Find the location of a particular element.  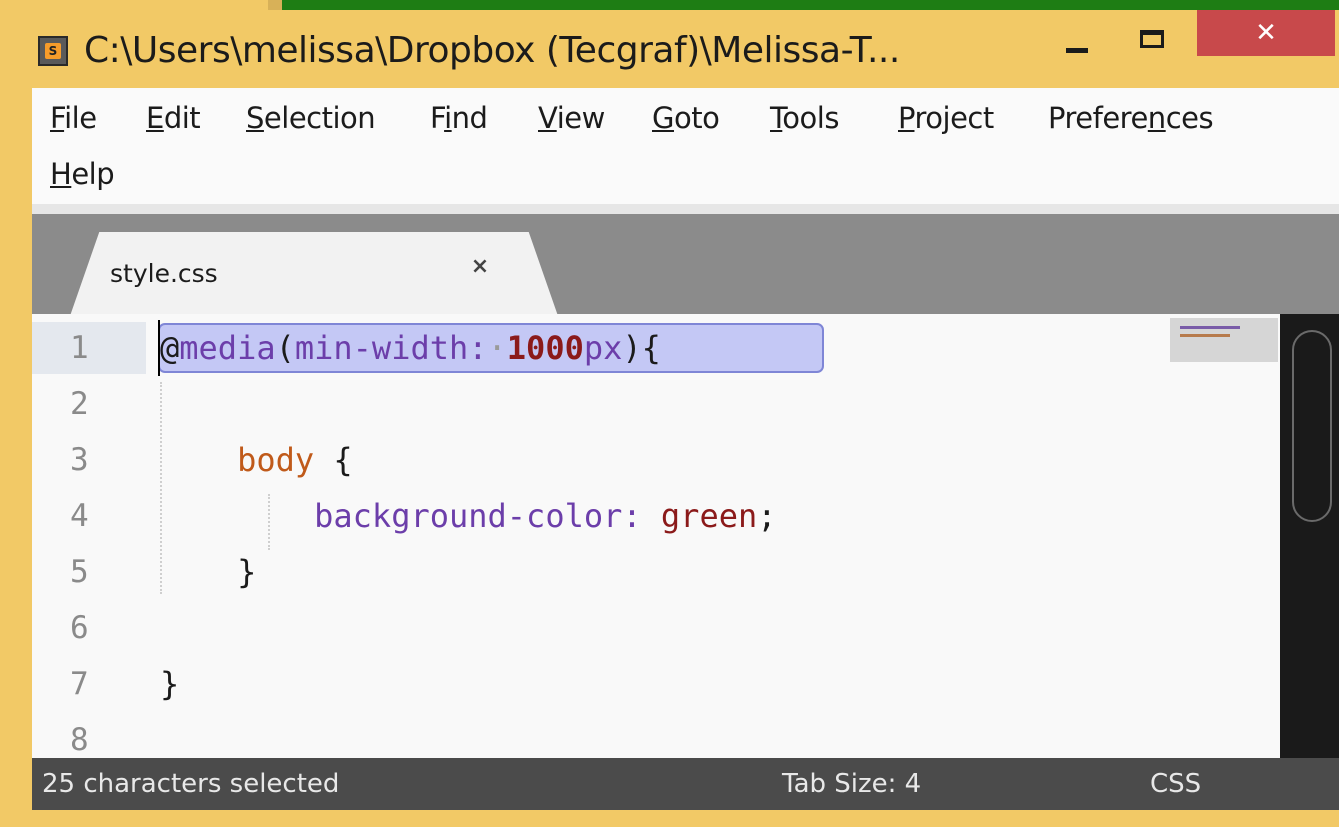

line-number: 6 is located at coordinates (79, 628).